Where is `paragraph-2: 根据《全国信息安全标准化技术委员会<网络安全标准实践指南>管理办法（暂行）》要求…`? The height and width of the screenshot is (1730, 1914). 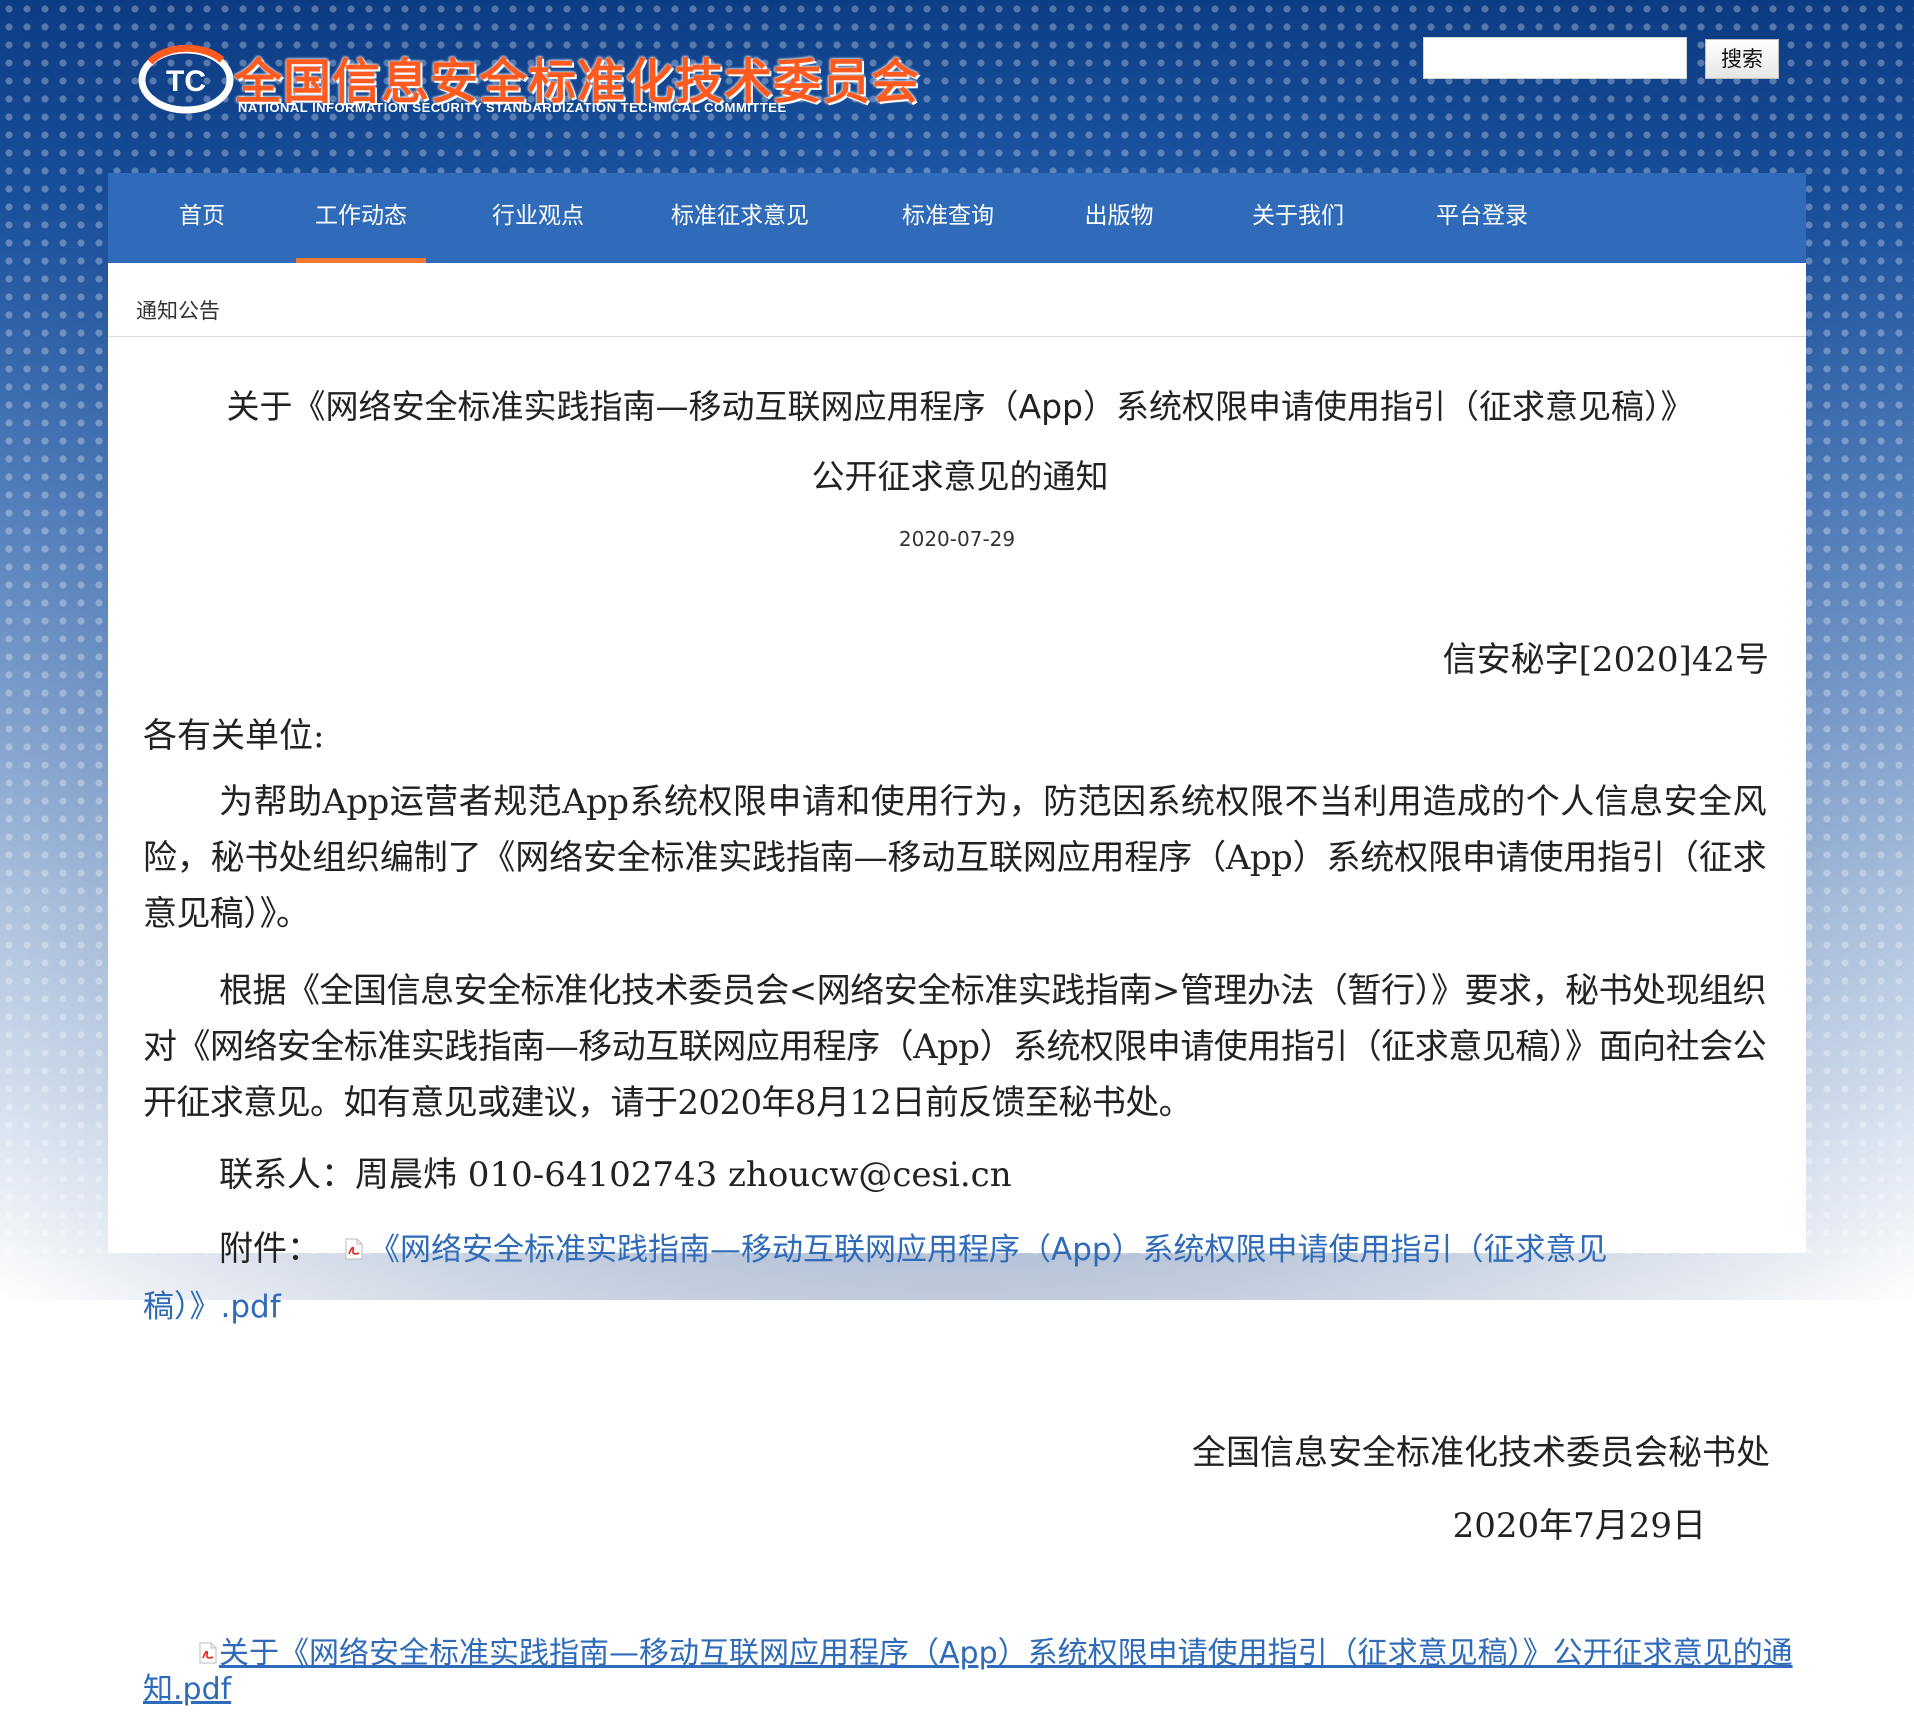 paragraph-2: 根据《全国信息安全标准化技术委员会<网络安全标准实践指南>管理办法（暂行）》要求… is located at coordinates (955, 1047).